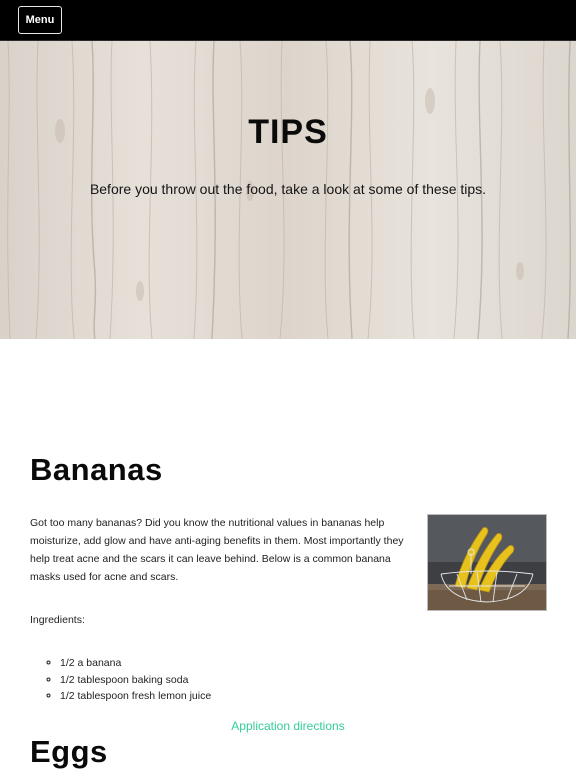 The image size is (576, 770). What do you see at coordinates (288, 726) in the screenshot?
I see `application-directions-link: Application directions` at bounding box center [288, 726].